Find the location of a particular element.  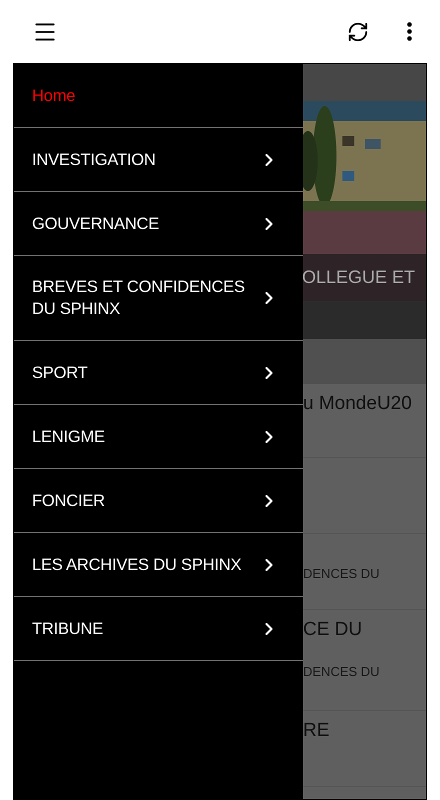

feature-caption: OLLEGUE ET is located at coordinates (359, 277).